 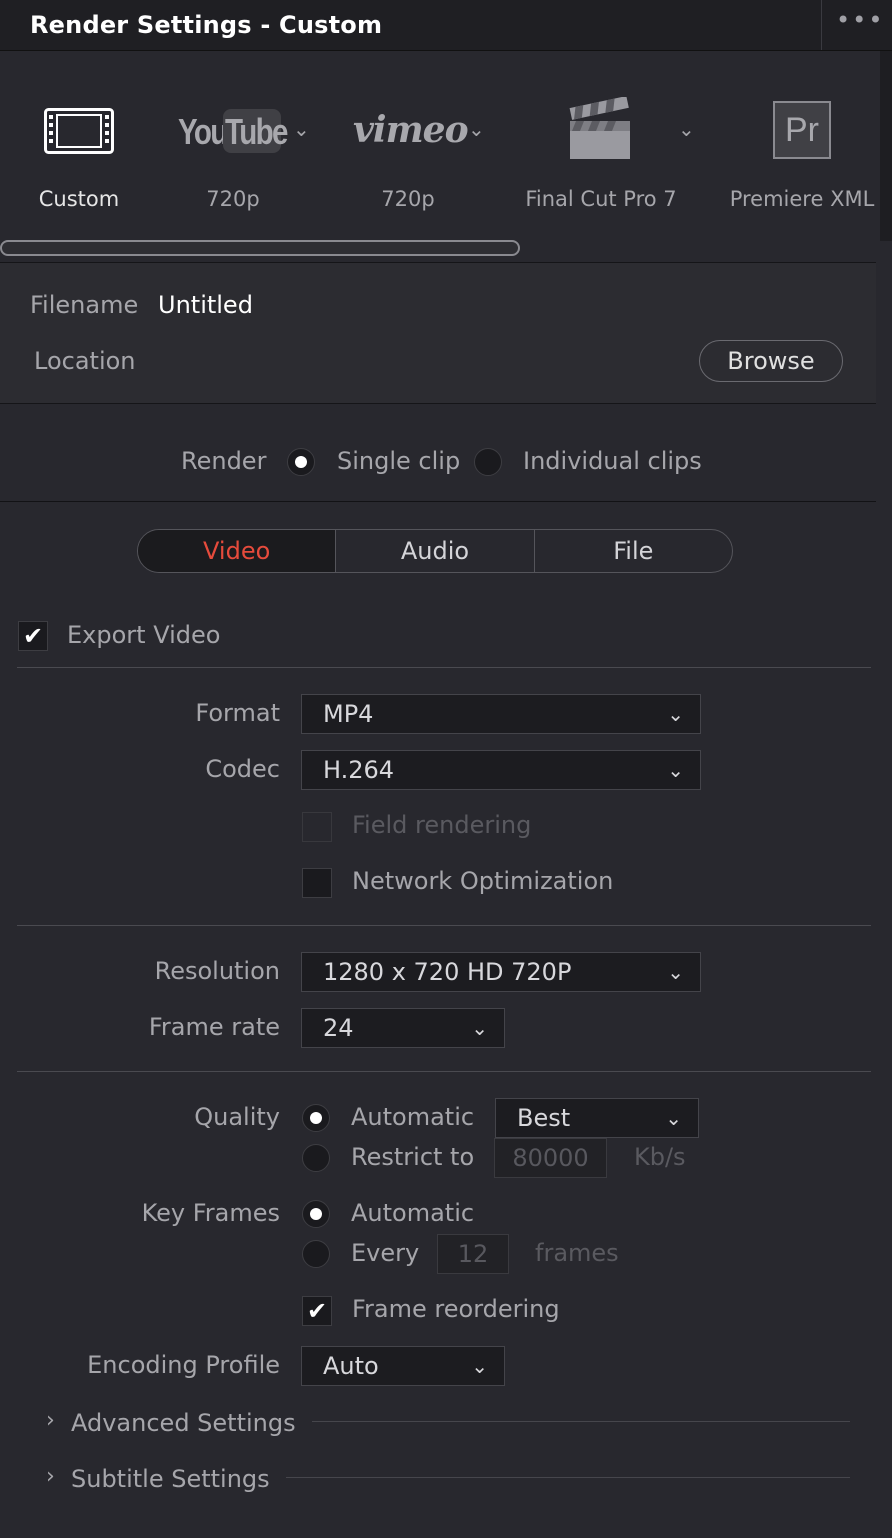 I want to click on premiere-icon: Pr, so click(x=802, y=130).